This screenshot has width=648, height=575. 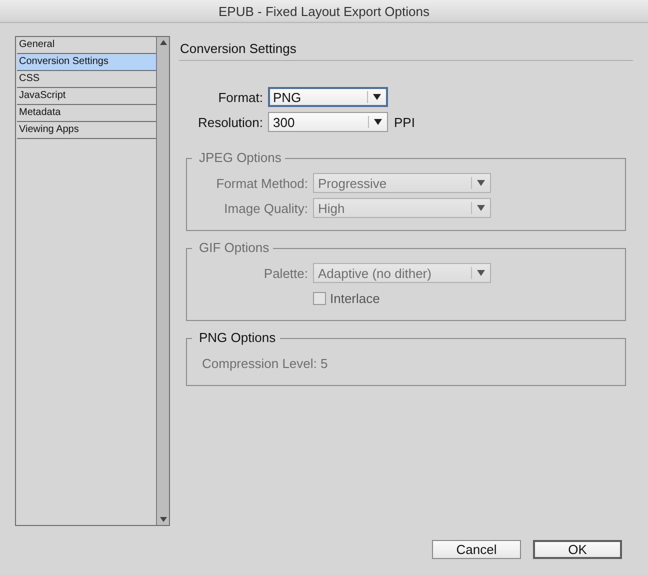 What do you see at coordinates (163, 519) in the screenshot?
I see `scroll-down-icon` at bounding box center [163, 519].